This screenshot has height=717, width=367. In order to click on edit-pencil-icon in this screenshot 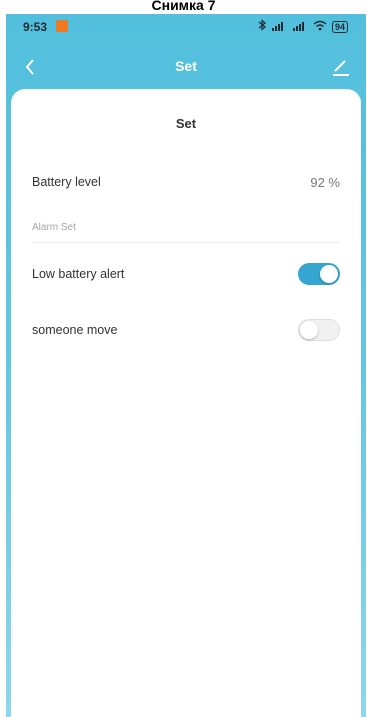, I will do `click(341, 68)`.